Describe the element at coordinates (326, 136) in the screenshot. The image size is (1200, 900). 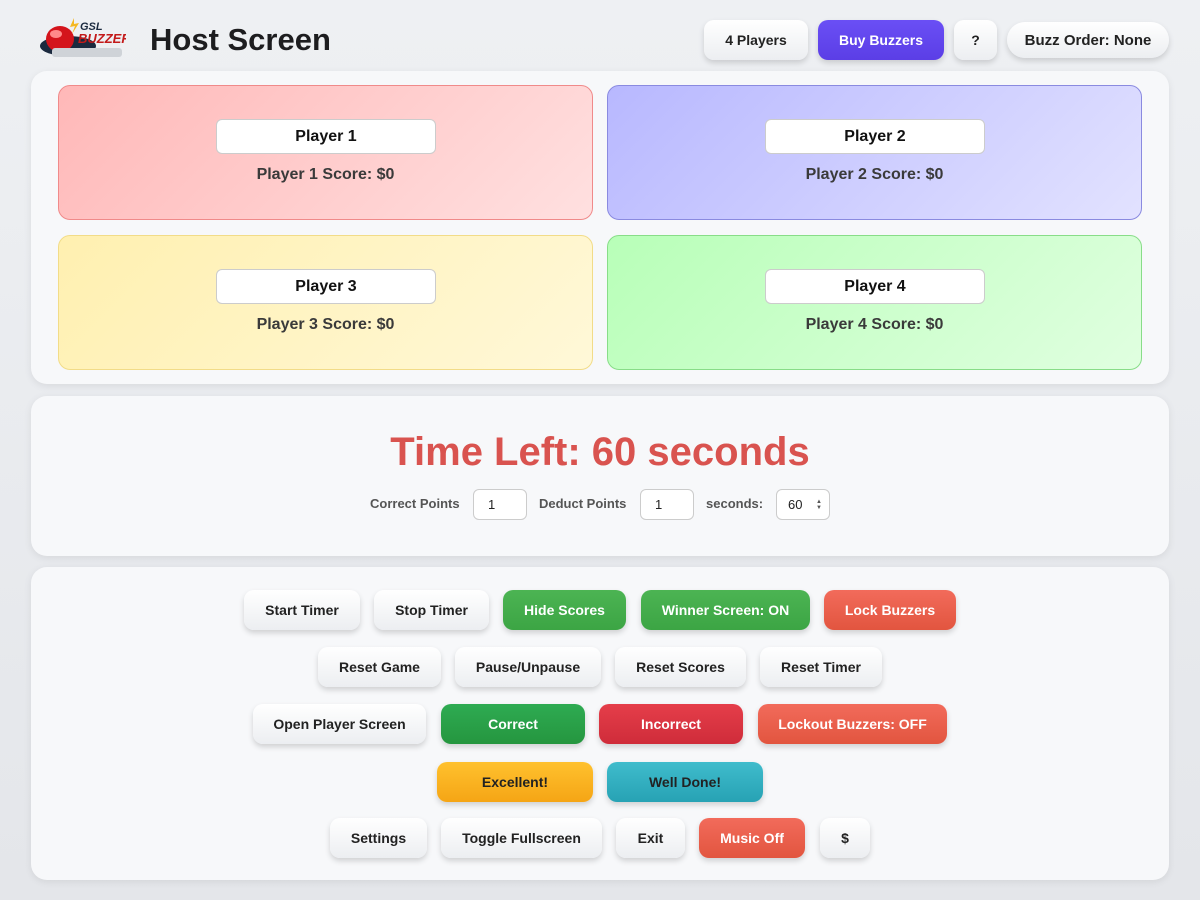
I see `player-name-input: Player 1` at that location.